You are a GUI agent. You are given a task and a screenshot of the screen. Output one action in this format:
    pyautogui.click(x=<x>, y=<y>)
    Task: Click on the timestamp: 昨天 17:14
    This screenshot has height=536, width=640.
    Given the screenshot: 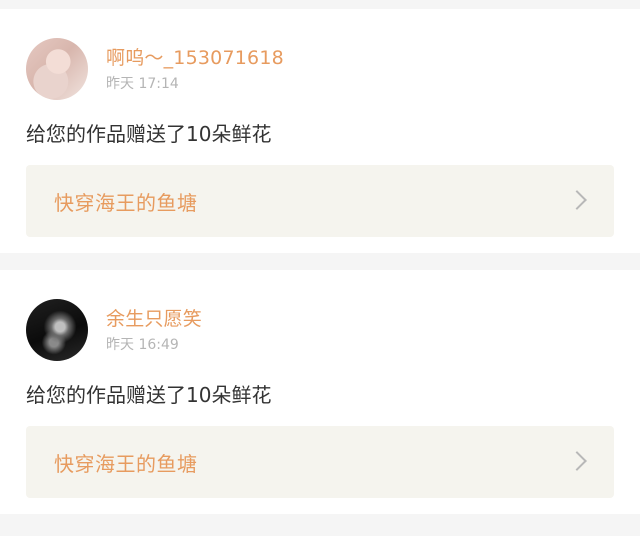 What is the action you would take?
    pyautogui.click(x=142, y=84)
    